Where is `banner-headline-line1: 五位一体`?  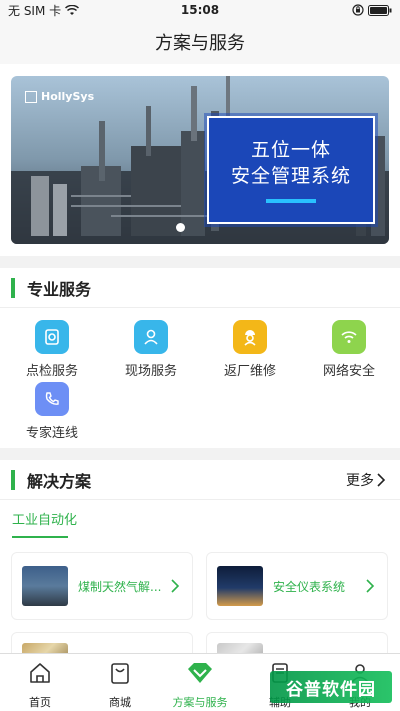
banner-headline-line1: 五位一体 is located at coordinates (290, 150).